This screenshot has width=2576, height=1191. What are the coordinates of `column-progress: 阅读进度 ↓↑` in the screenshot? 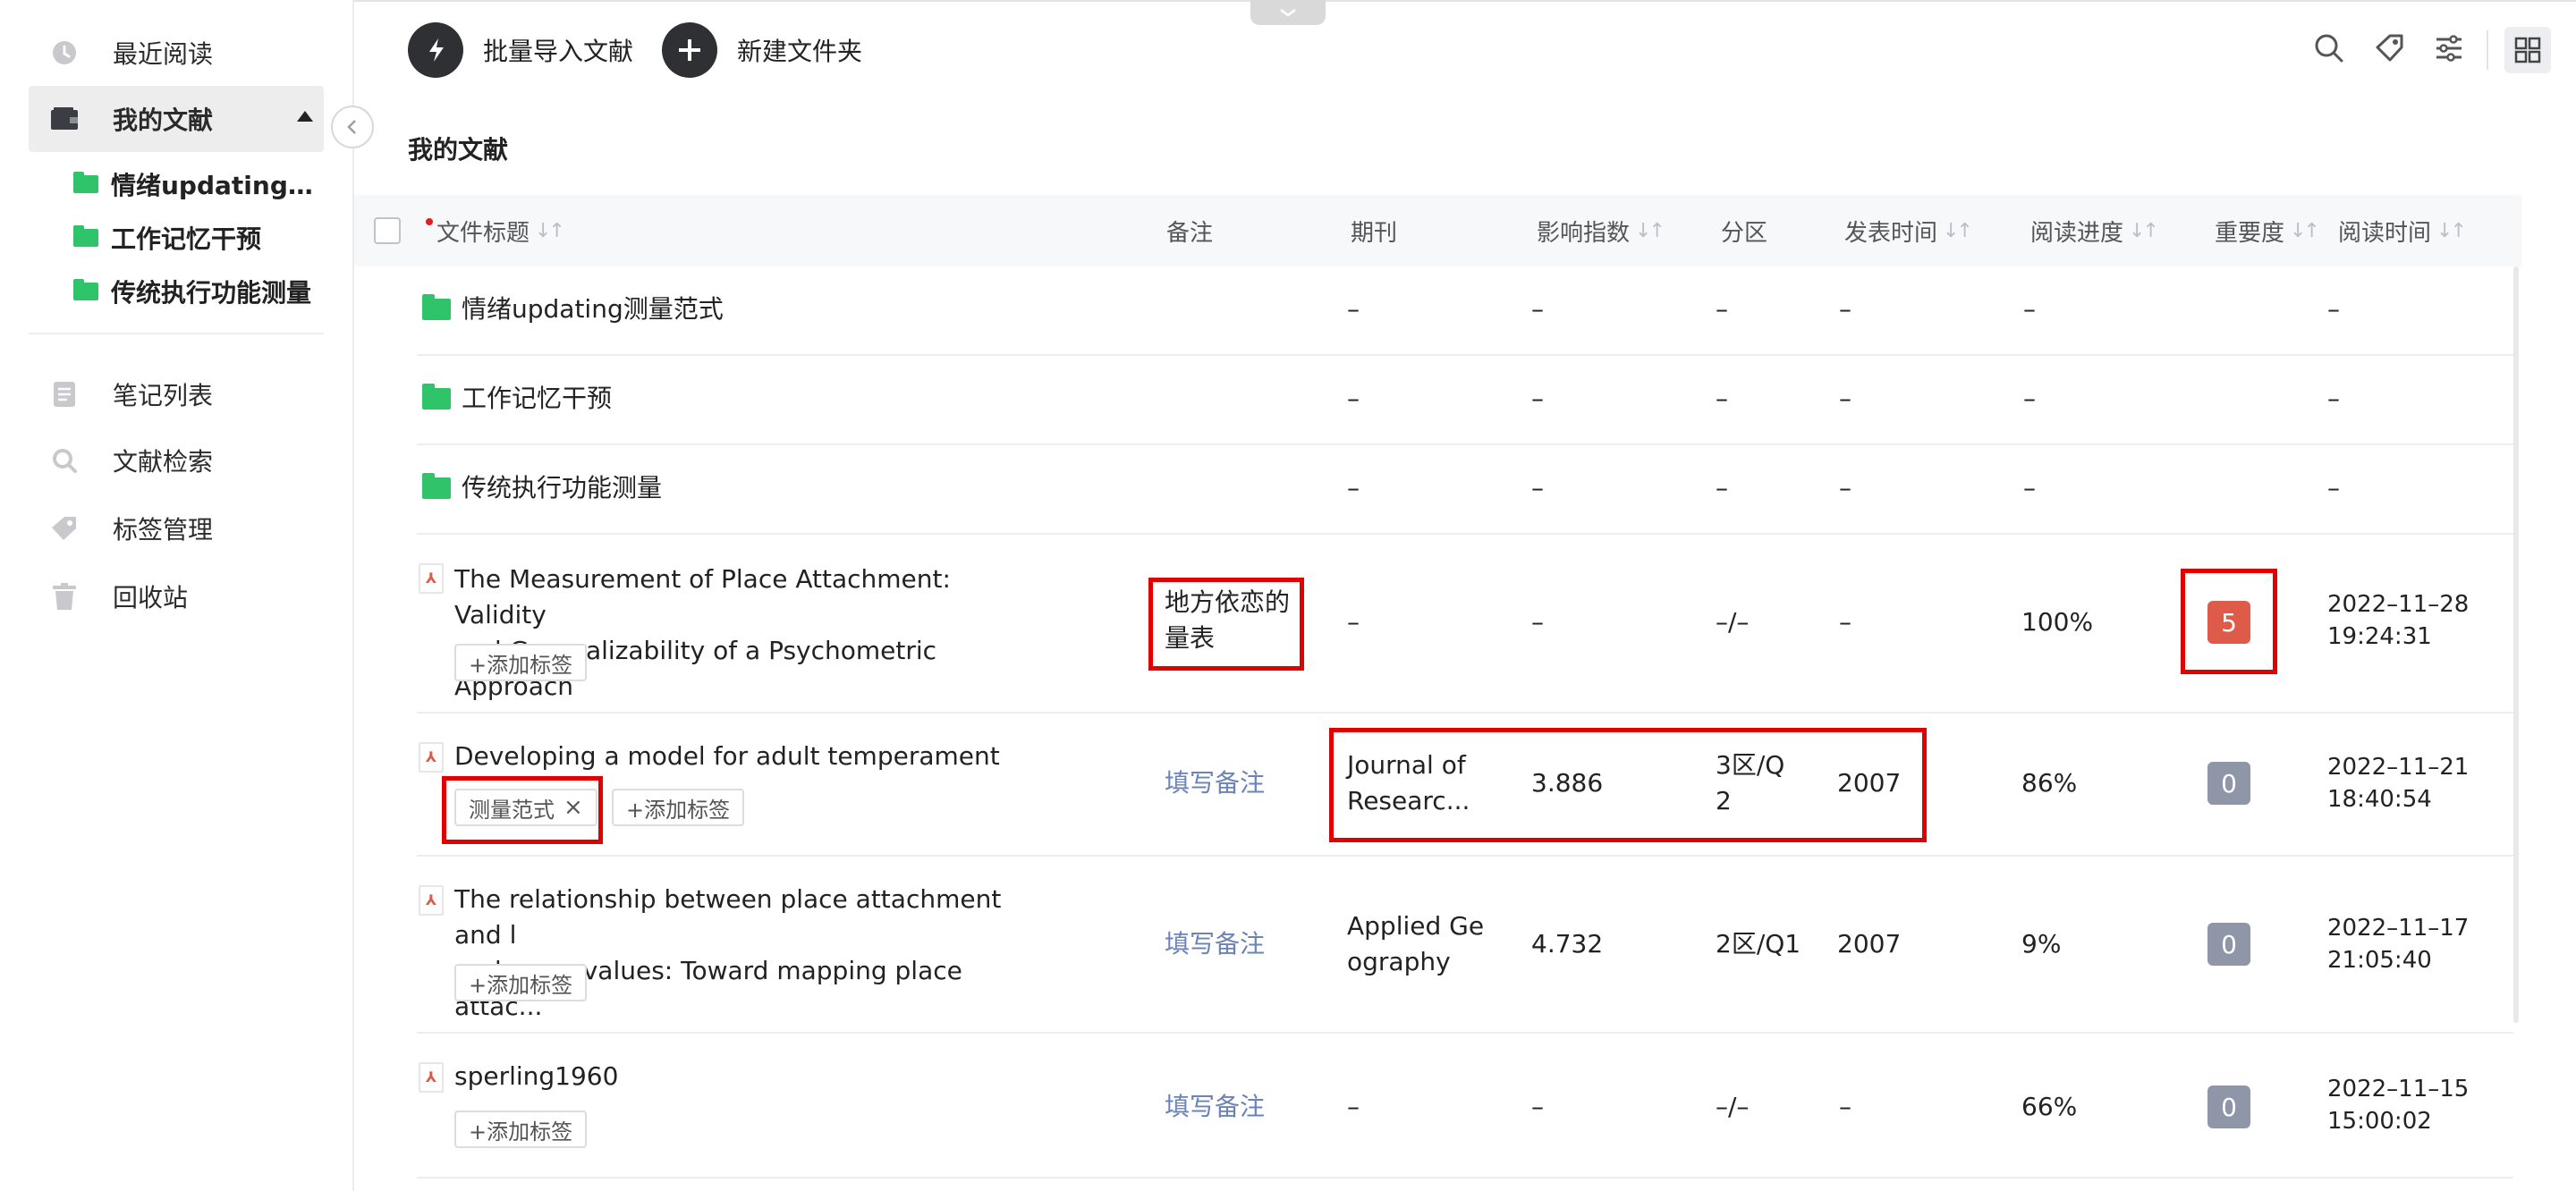 It's located at (2094, 230).